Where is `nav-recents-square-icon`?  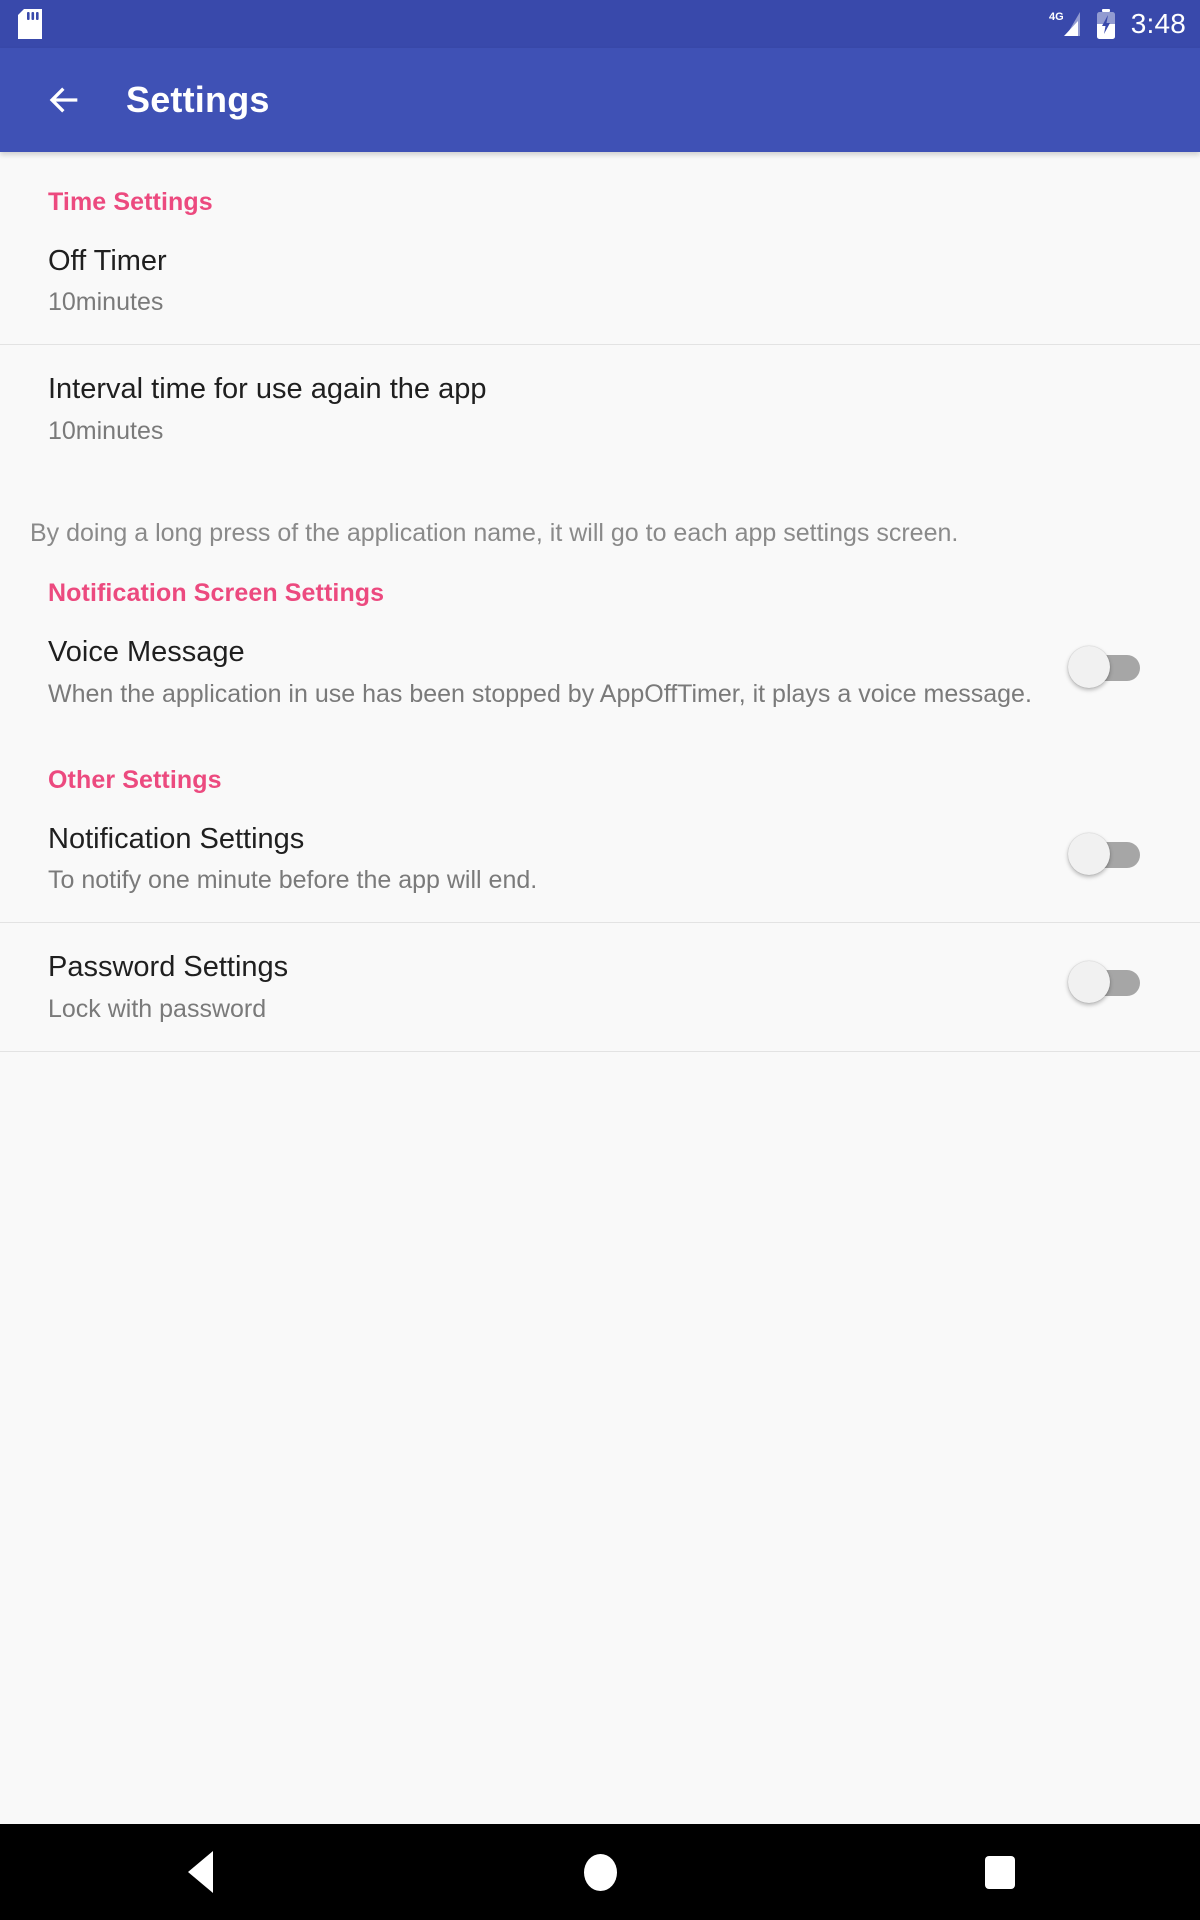 nav-recents-square-icon is located at coordinates (1000, 1872).